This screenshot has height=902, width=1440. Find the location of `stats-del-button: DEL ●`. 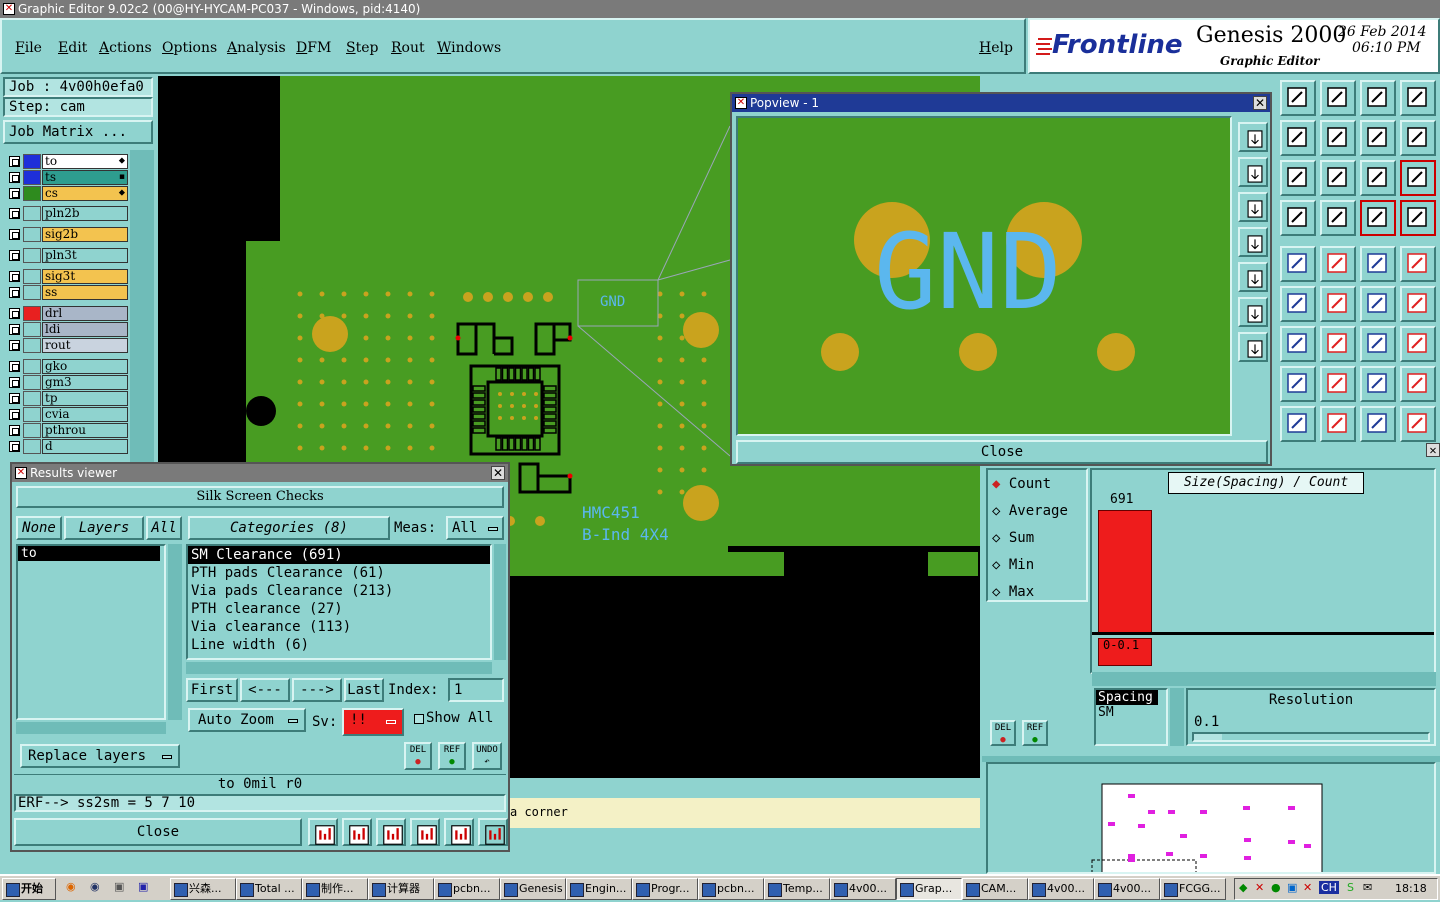

stats-del-button: DEL ● is located at coordinates (1003, 733).